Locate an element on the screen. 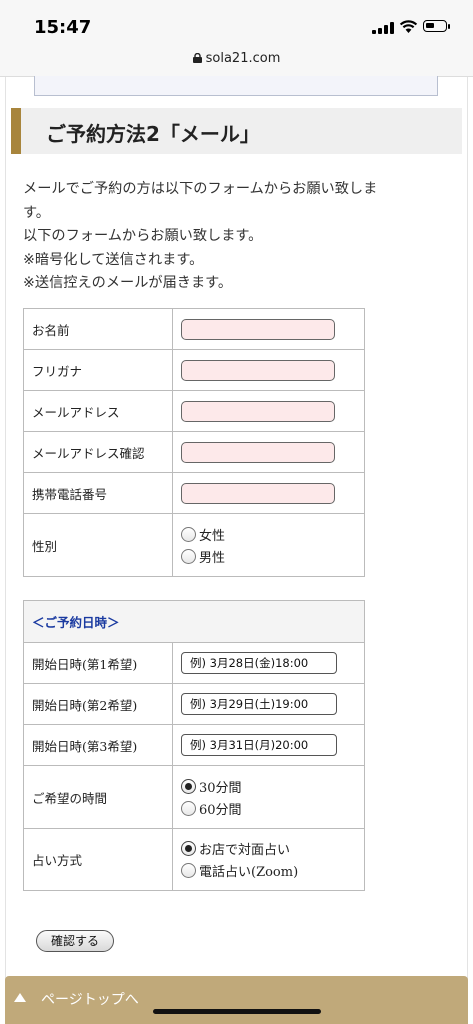 Image resolution: width=473 pixels, height=1024 pixels. duration-option-60: 60分間 is located at coordinates (272, 808).